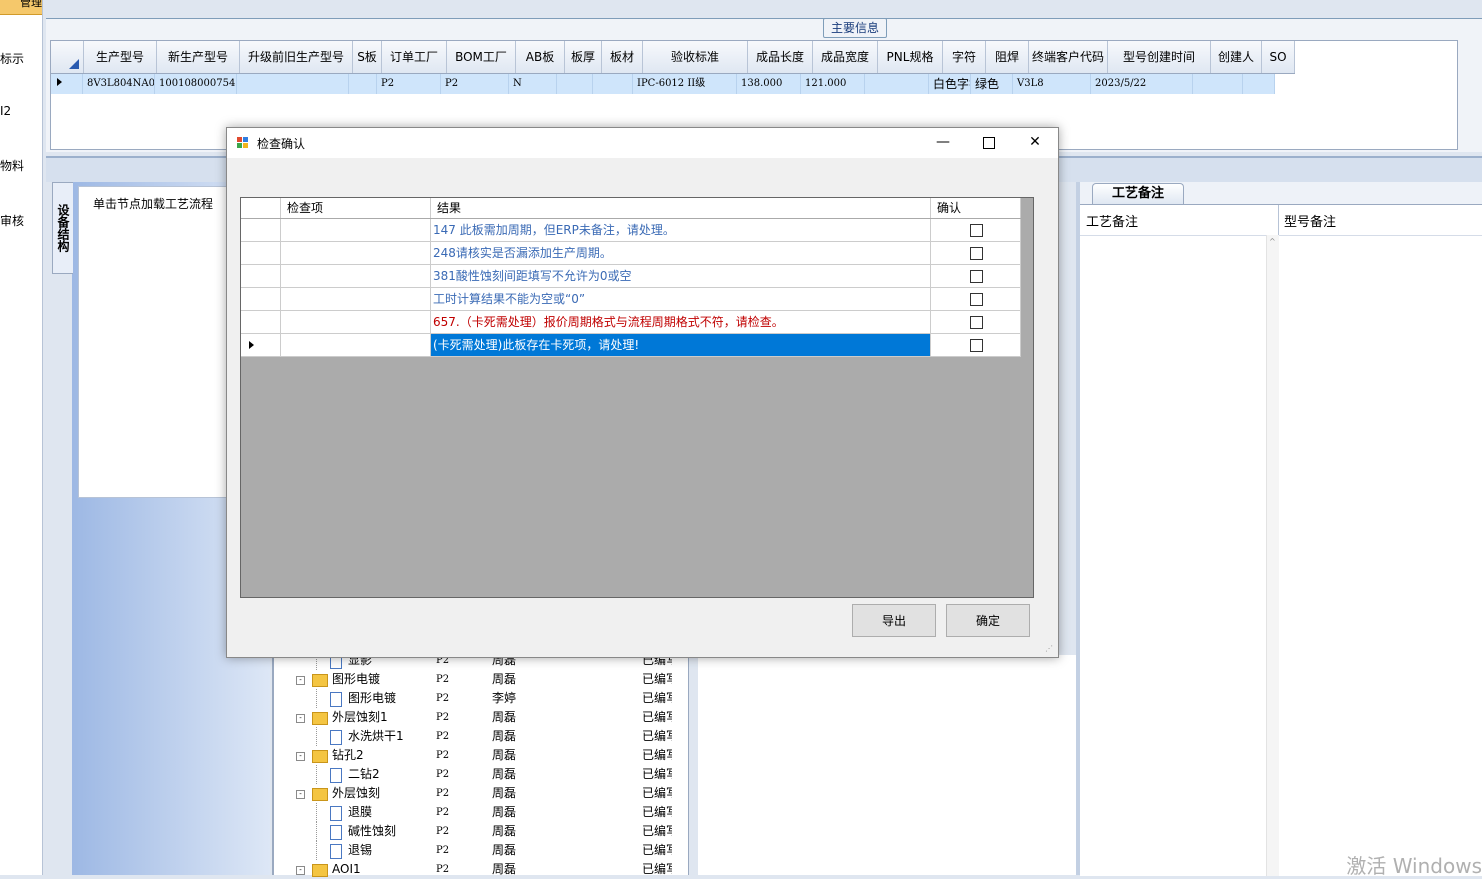 The width and height of the screenshot is (1482, 879). I want to click on nav-item-3: 审核, so click(12, 220).